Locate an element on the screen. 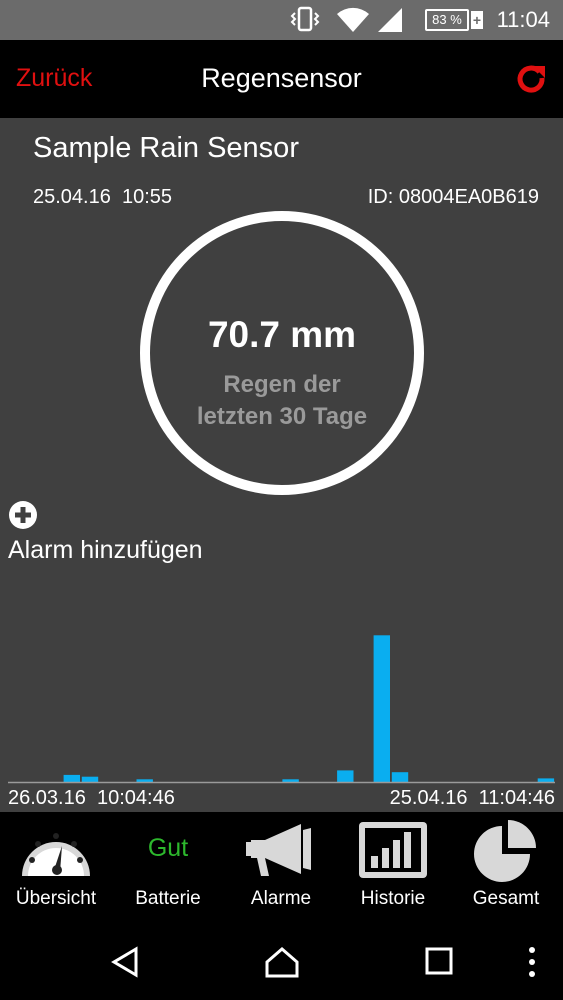 Image resolution: width=563 pixels, height=1000 pixels. battery-icon: 83 % + is located at coordinates (454, 20).